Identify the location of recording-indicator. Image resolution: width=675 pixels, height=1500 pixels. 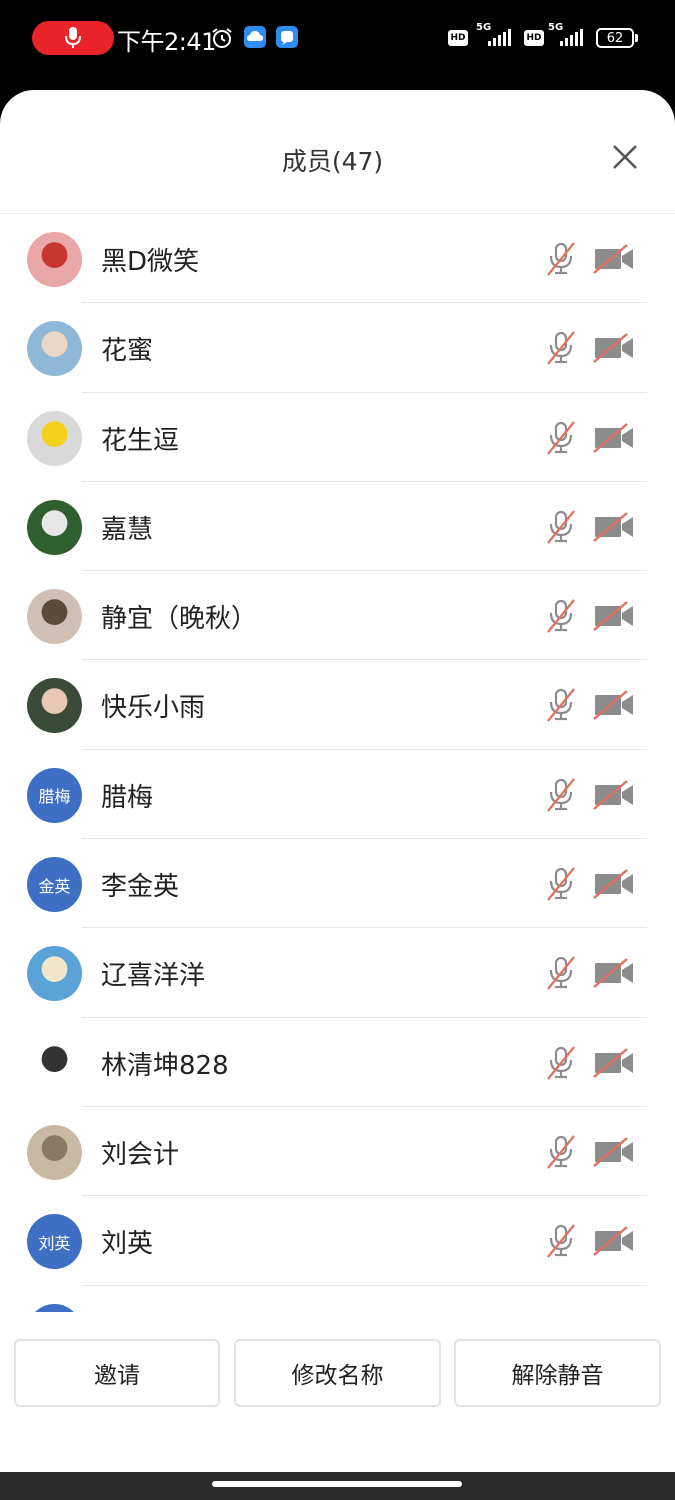
(73, 38).